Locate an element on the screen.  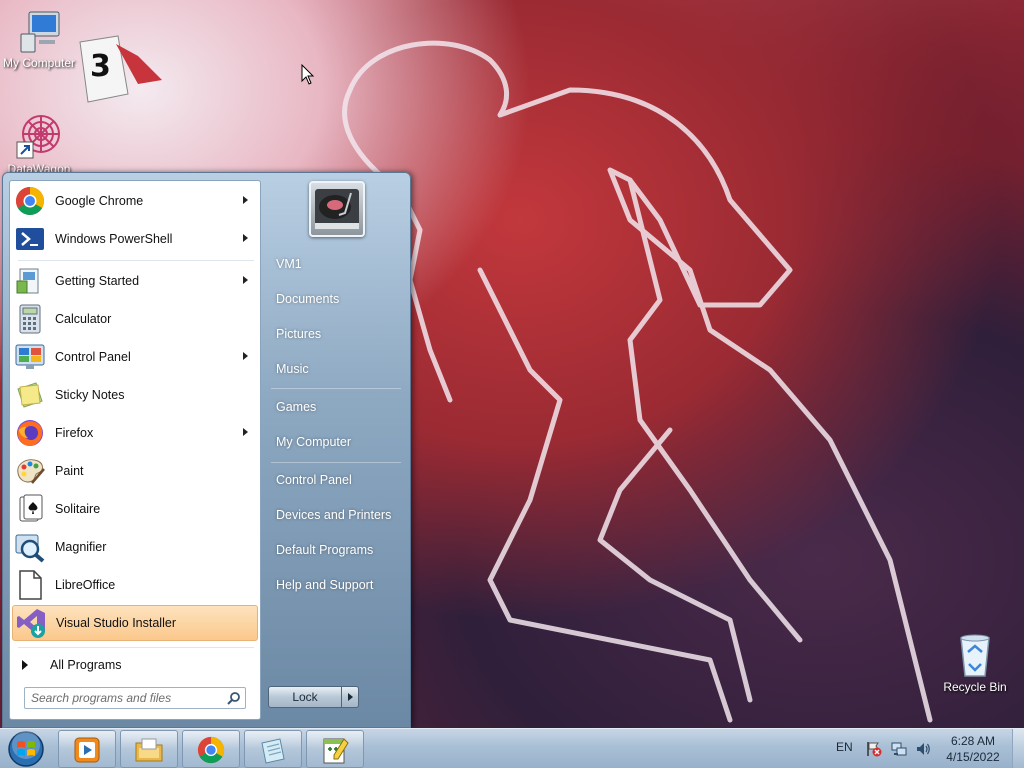
search-icon is located at coordinates (234, 698).